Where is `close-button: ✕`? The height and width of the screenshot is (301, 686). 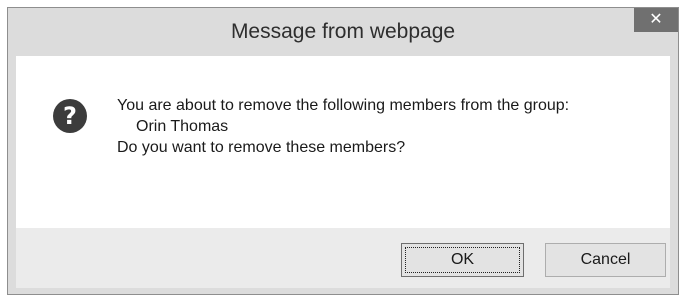 close-button: ✕ is located at coordinates (656, 20).